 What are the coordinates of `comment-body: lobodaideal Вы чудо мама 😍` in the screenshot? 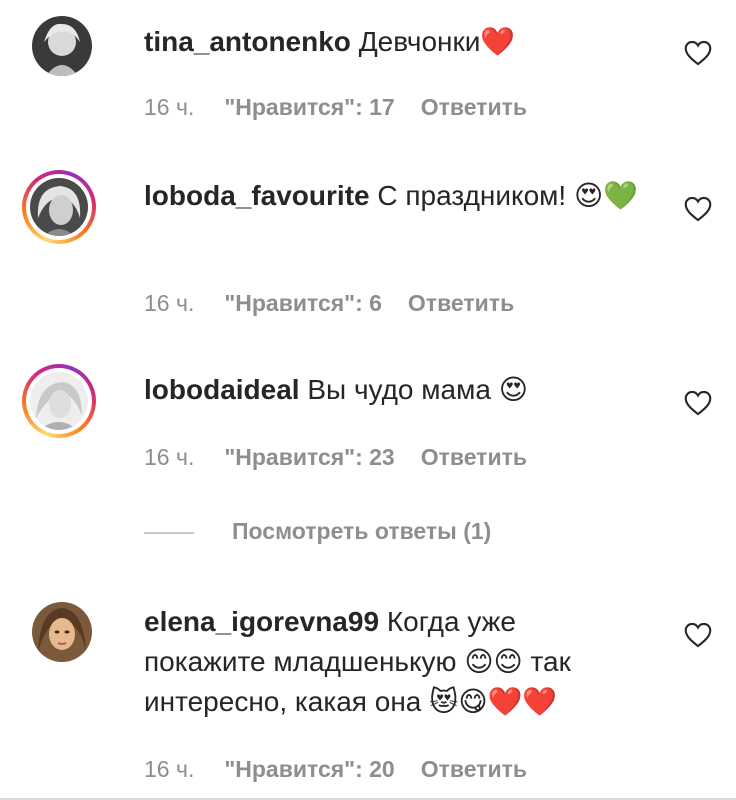 It's located at (394, 390).